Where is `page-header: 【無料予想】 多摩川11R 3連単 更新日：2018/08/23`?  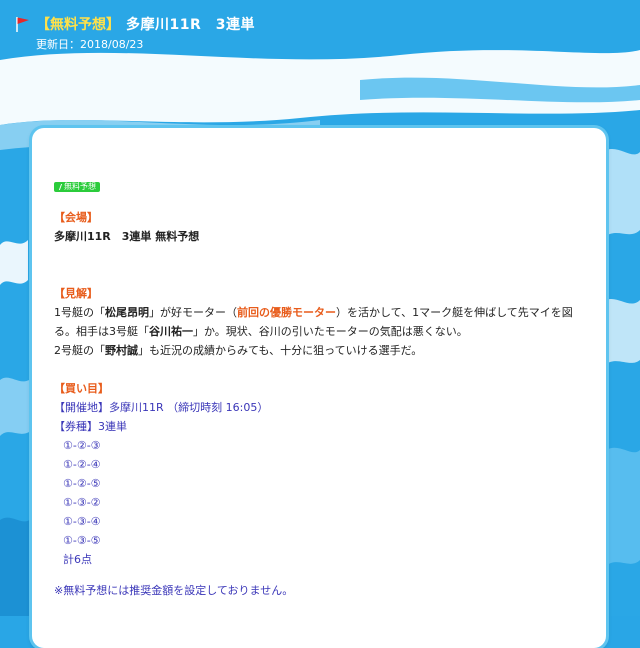
page-header: 【無料予想】 多摩川11R 3連単 更新日：2018/08/23 is located at coordinates (134, 33).